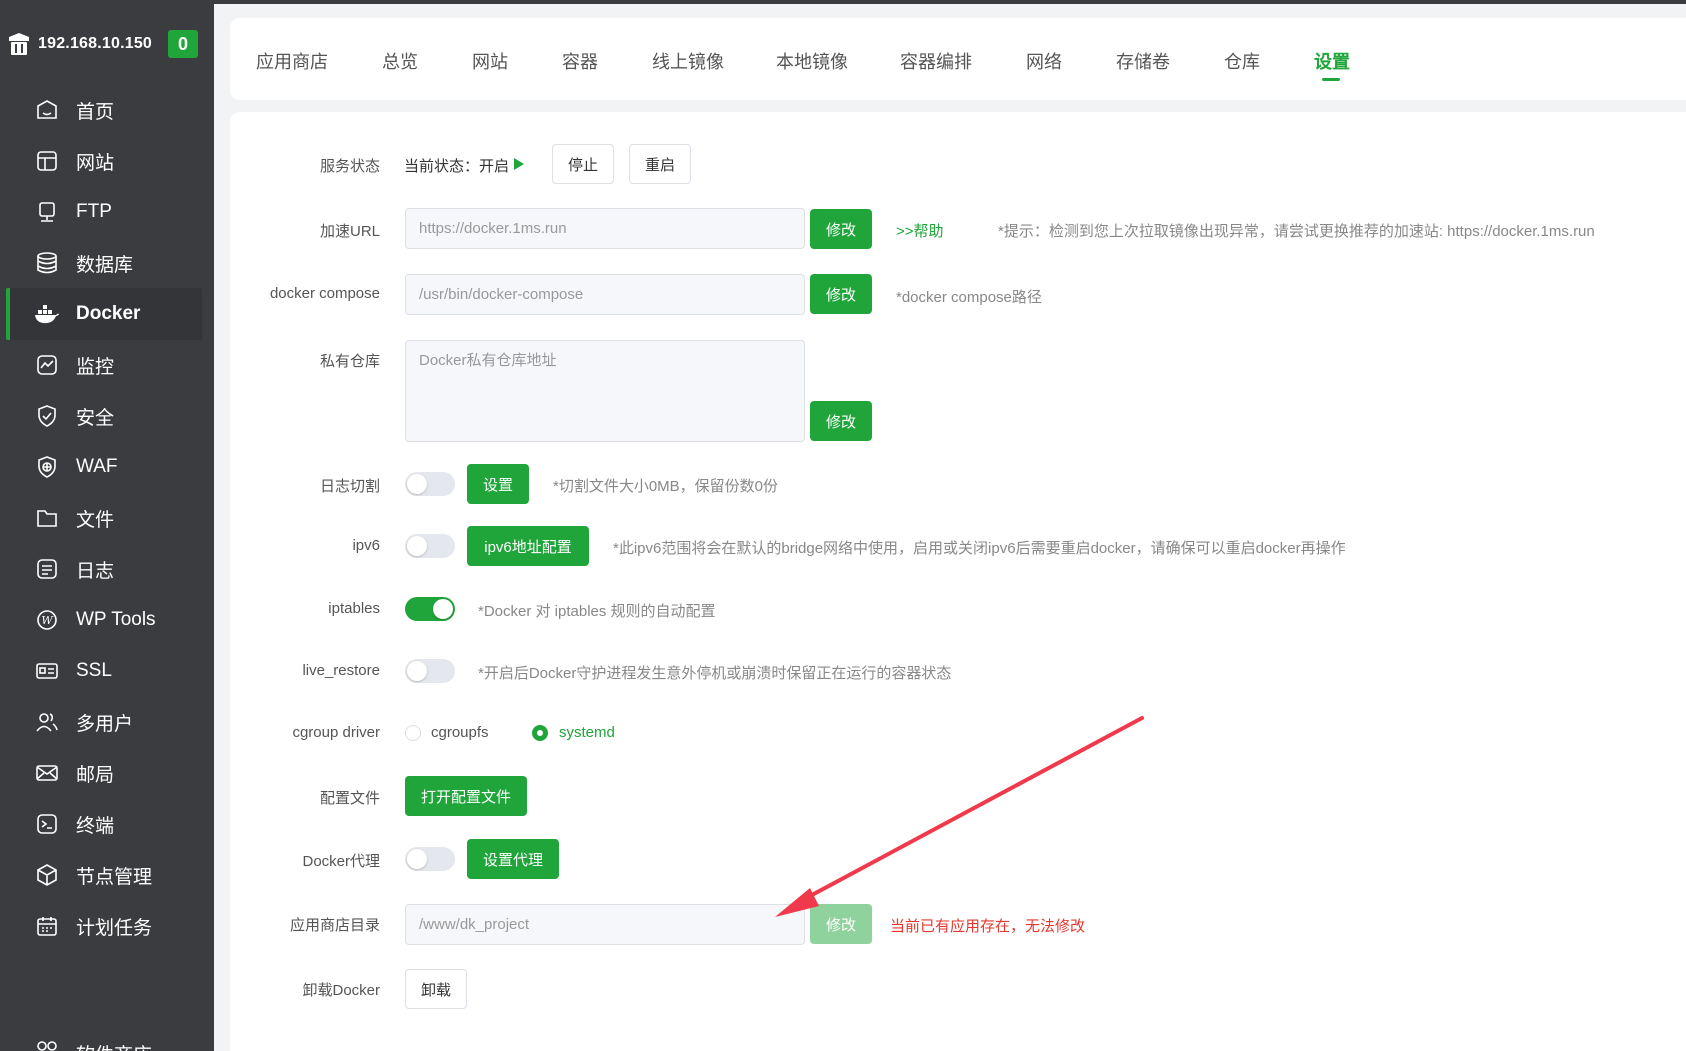  What do you see at coordinates (988, 926) in the screenshot?
I see `app-store-dir-error: 当前已有应用存在，无法修改` at bounding box center [988, 926].